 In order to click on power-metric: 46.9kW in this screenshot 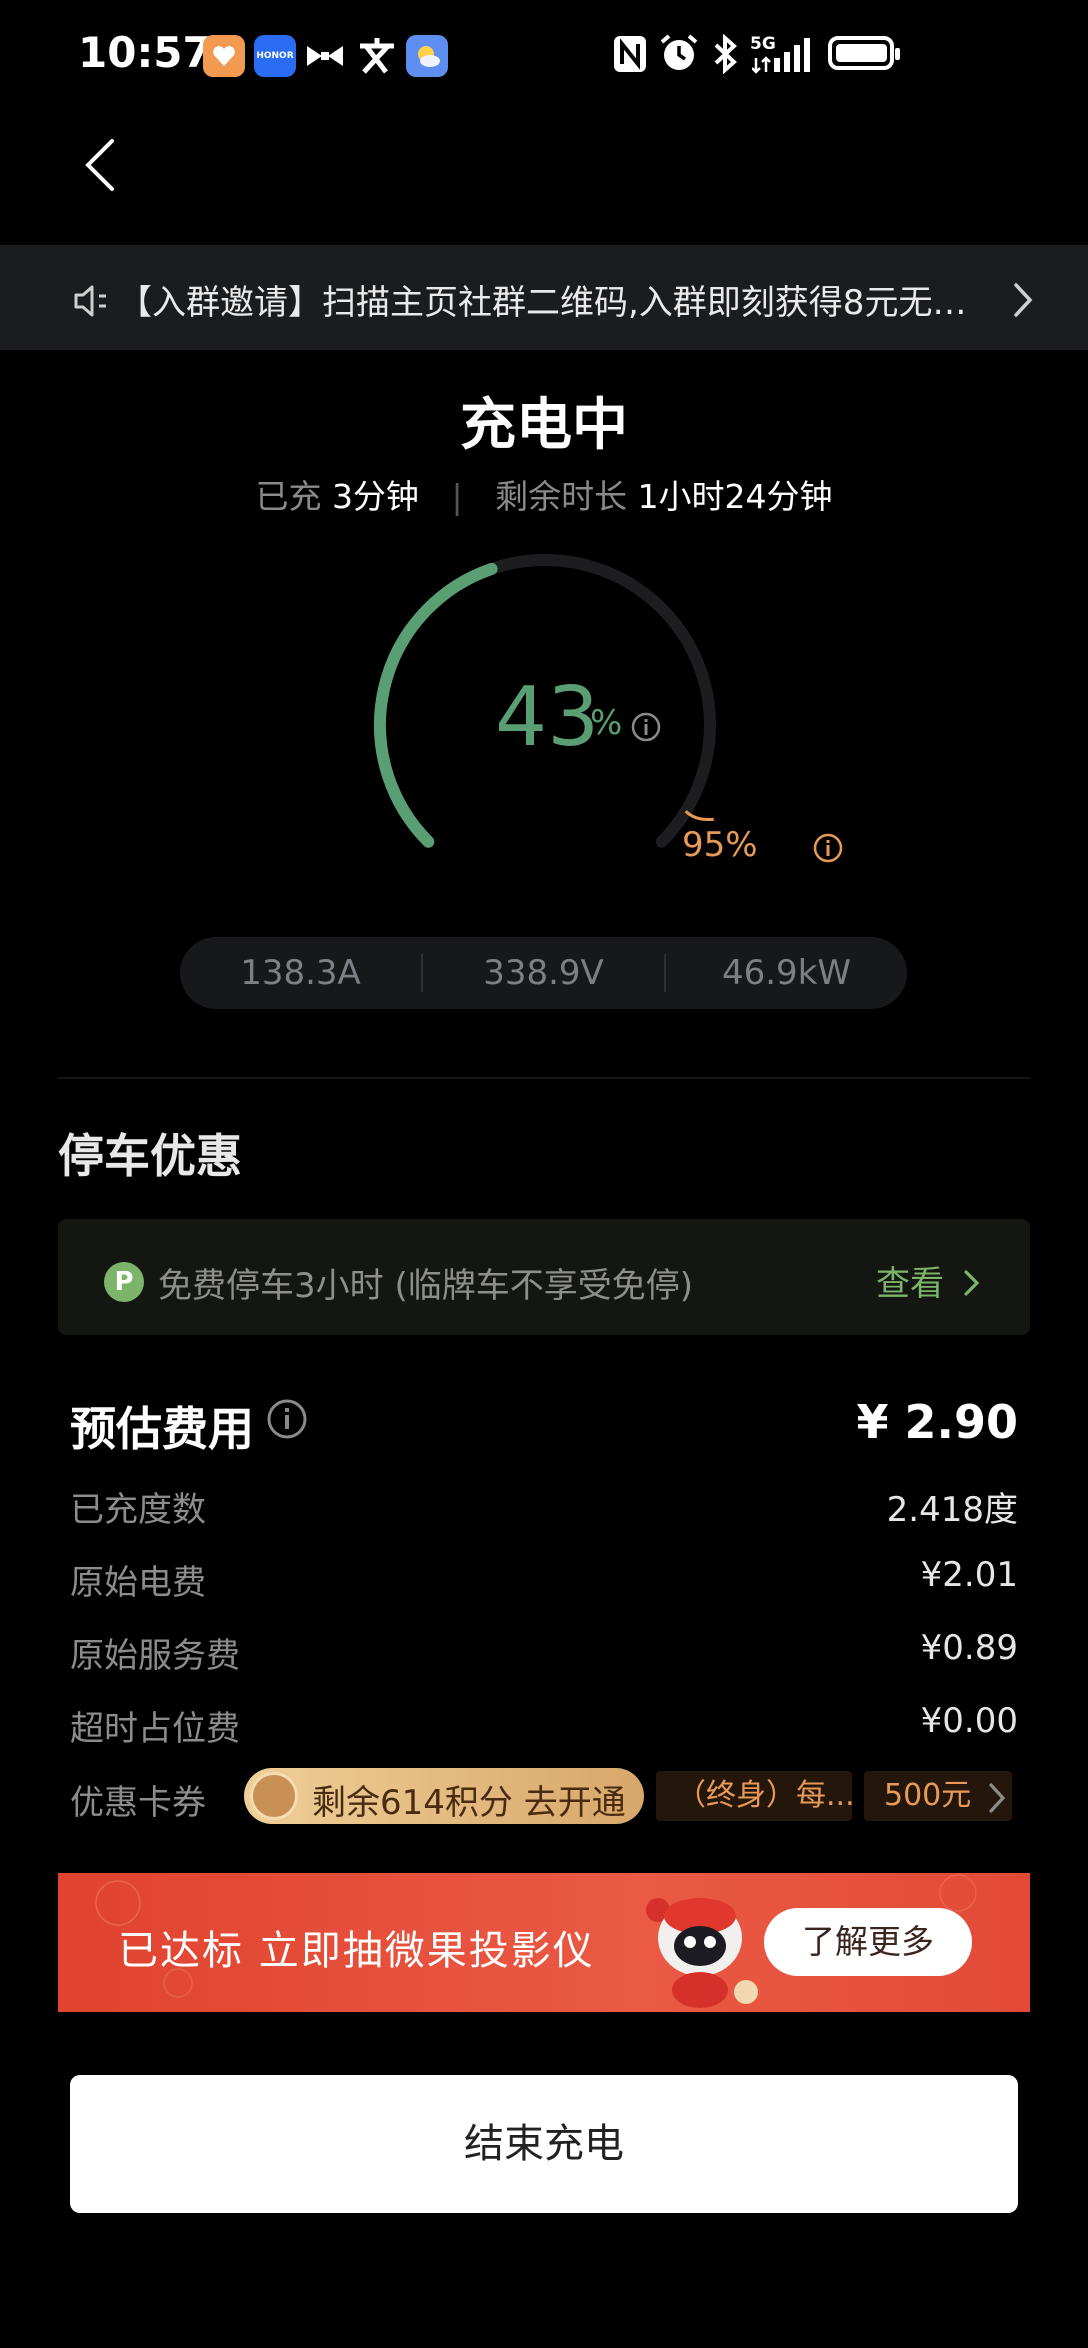, I will do `click(786, 973)`.